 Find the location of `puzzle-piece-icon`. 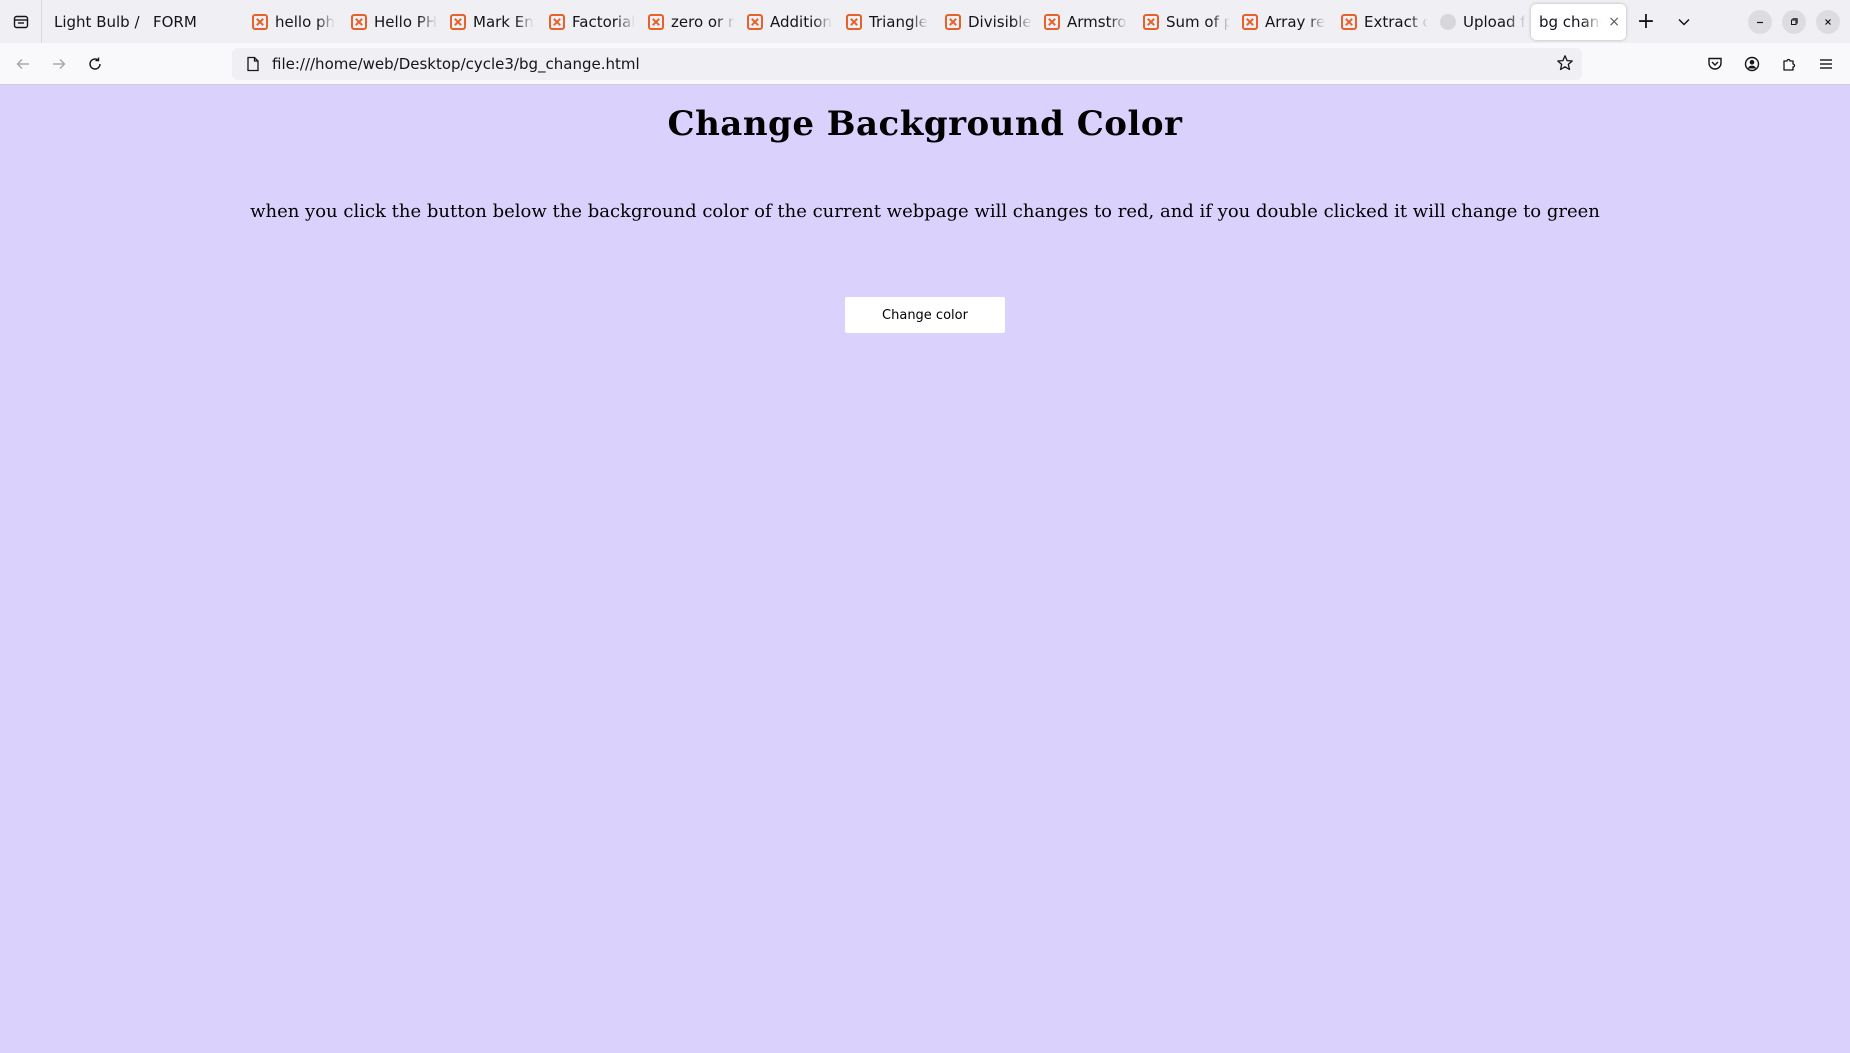

puzzle-piece-icon is located at coordinates (1789, 64).